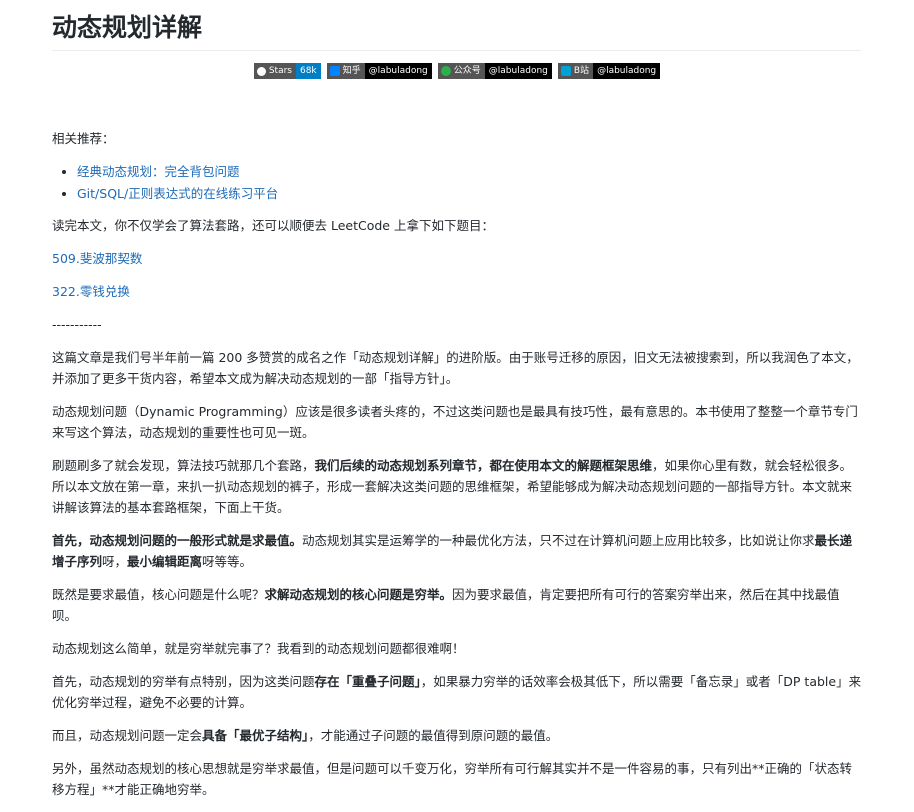  What do you see at coordinates (379, 71) in the screenshot?
I see `zhihu-badge: 知乎 @labuladong` at bounding box center [379, 71].